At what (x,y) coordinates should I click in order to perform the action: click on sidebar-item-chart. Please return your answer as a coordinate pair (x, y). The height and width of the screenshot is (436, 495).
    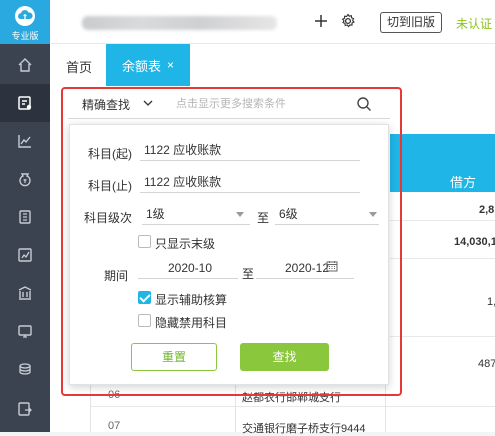
    Looking at the image, I should click on (25, 141).